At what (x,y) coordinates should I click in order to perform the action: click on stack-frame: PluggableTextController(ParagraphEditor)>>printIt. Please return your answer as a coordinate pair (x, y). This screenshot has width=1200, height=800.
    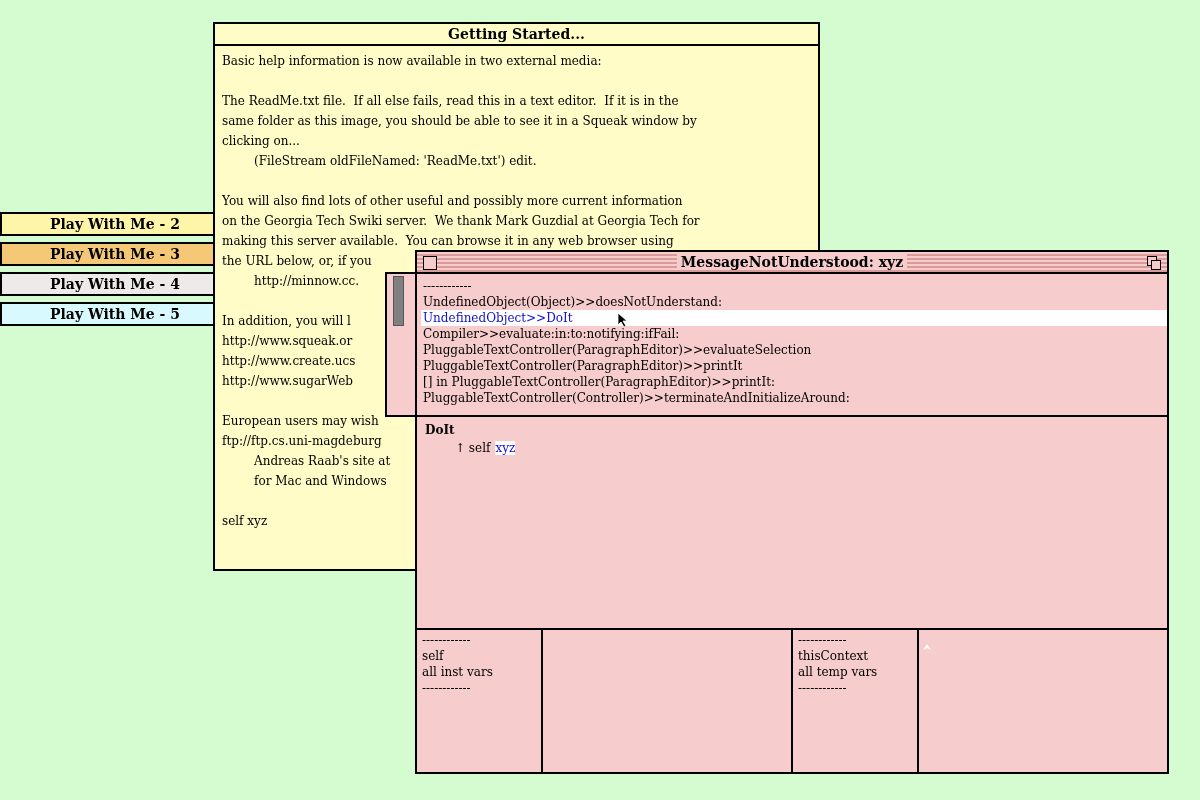
    Looking at the image, I should click on (794, 366).